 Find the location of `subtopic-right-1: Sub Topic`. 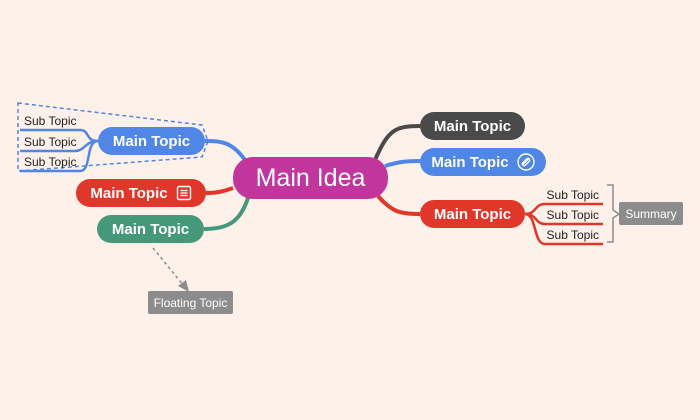

subtopic-right-1: Sub Topic is located at coordinates (569, 195).